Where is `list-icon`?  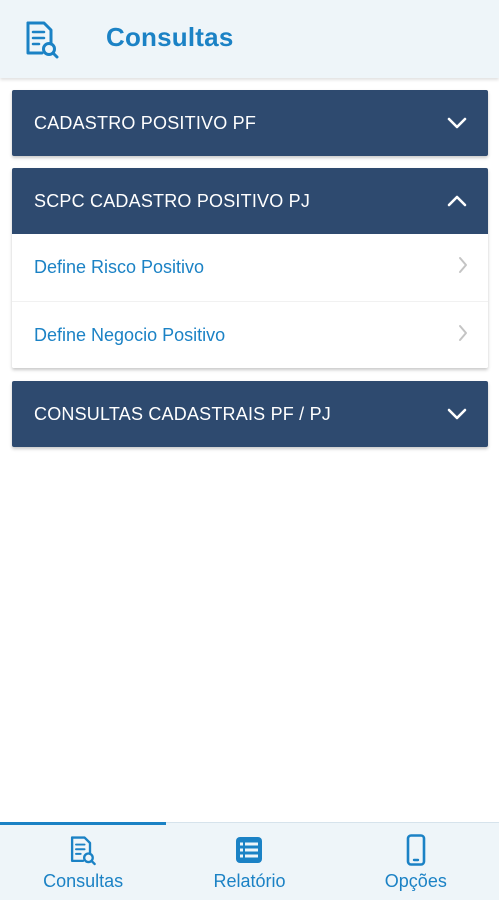 list-icon is located at coordinates (249, 850).